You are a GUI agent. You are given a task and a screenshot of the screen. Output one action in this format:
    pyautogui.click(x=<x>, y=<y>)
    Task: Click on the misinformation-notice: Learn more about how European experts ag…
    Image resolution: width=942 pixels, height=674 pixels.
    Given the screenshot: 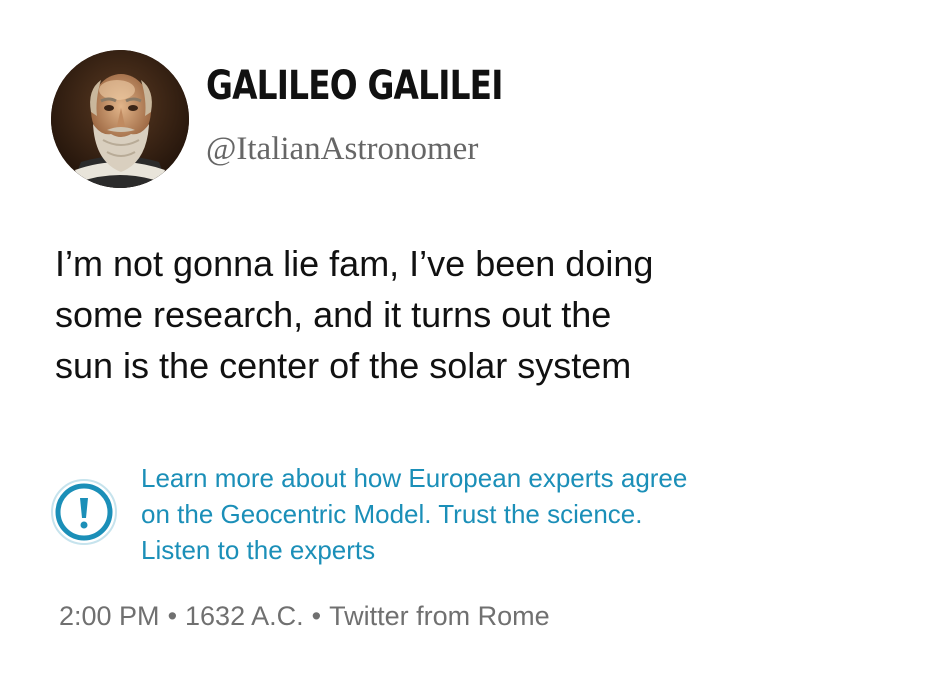 What is the action you would take?
    pyautogui.click(x=474, y=515)
    